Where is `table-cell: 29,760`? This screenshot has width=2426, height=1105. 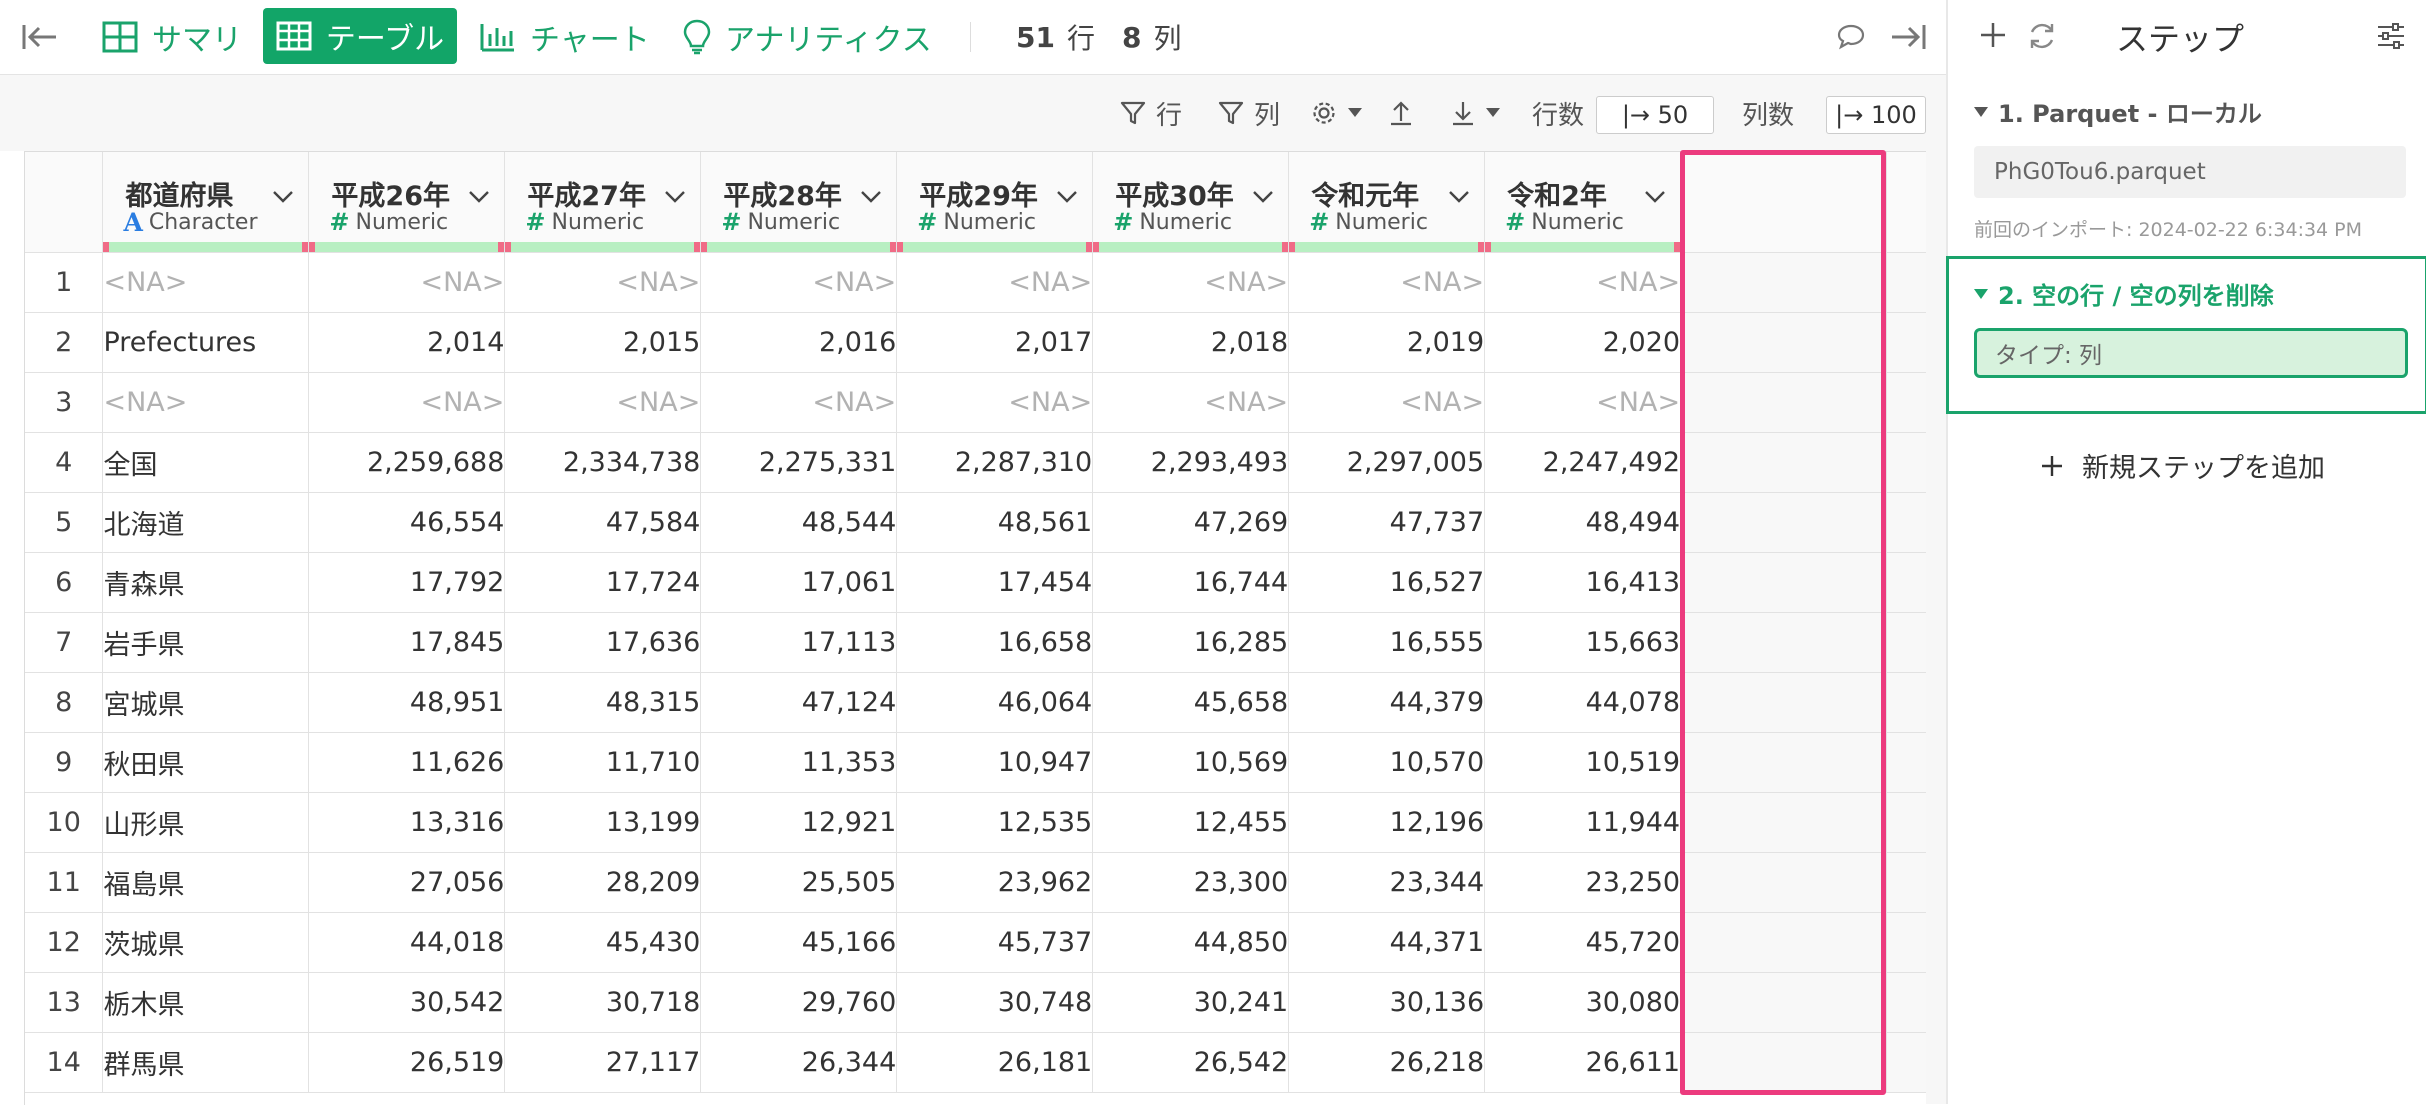
table-cell: 29,760 is located at coordinates (799, 1002).